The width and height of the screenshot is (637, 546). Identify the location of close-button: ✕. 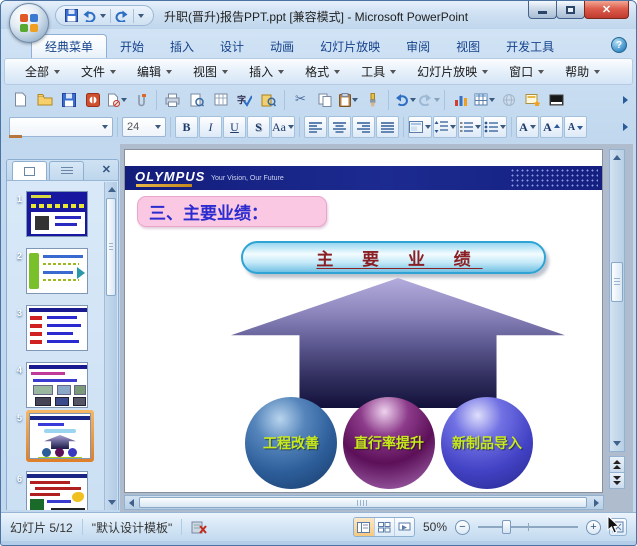
(606, 10).